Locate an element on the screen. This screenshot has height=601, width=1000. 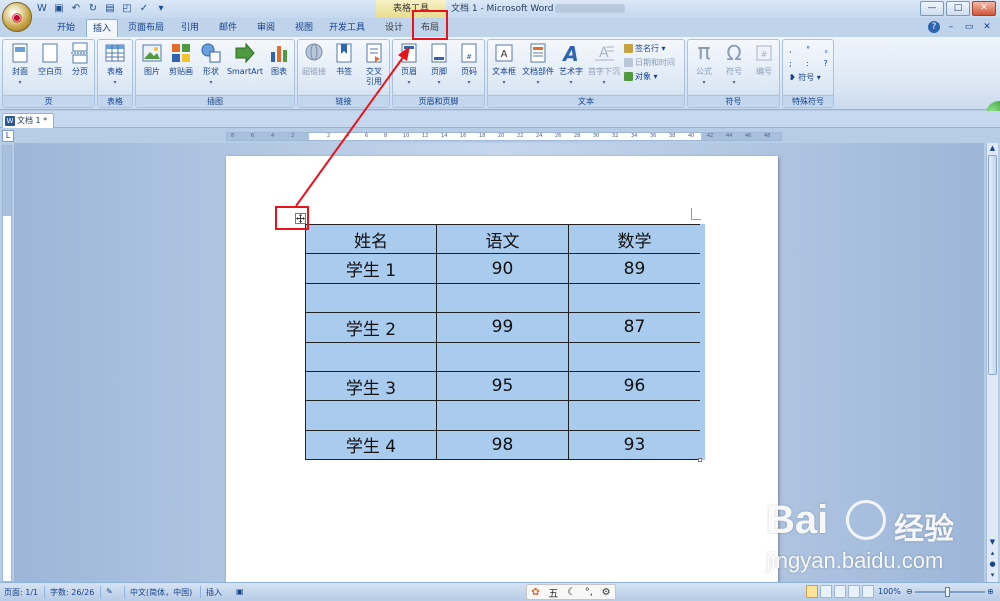
web-layout-view-button is located at coordinates (840, 591).